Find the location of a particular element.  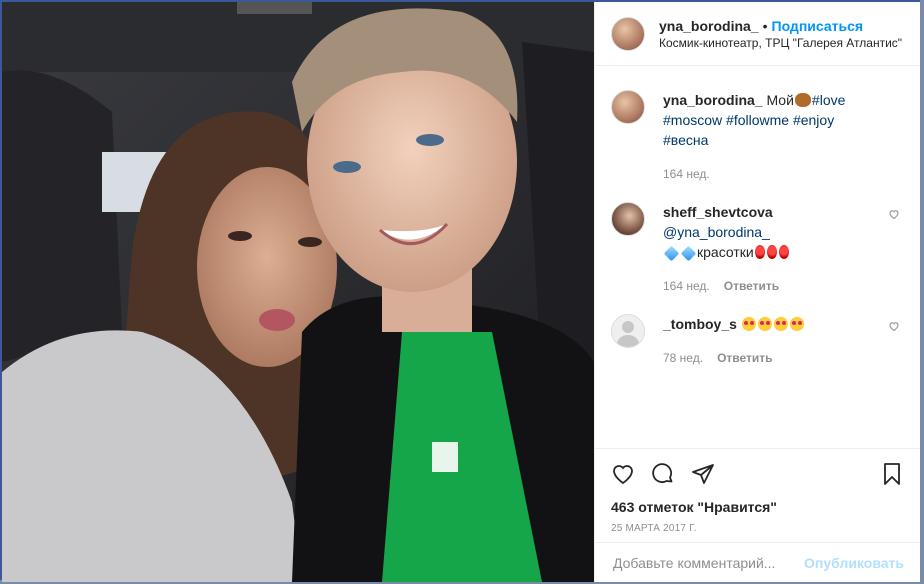

share-send-icon is located at coordinates (703, 474).